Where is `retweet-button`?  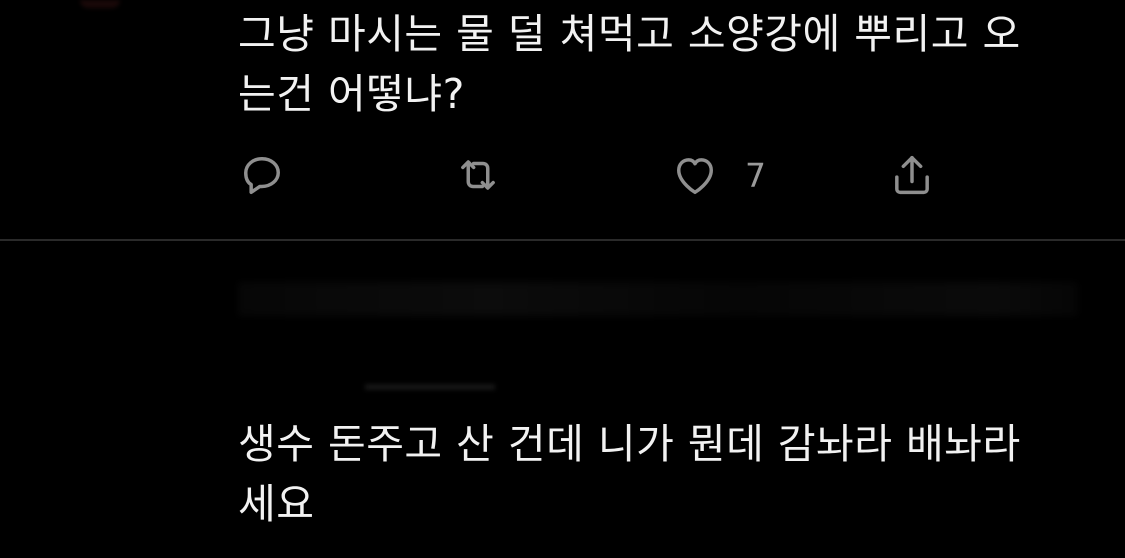
retweet-button is located at coordinates (478, 175).